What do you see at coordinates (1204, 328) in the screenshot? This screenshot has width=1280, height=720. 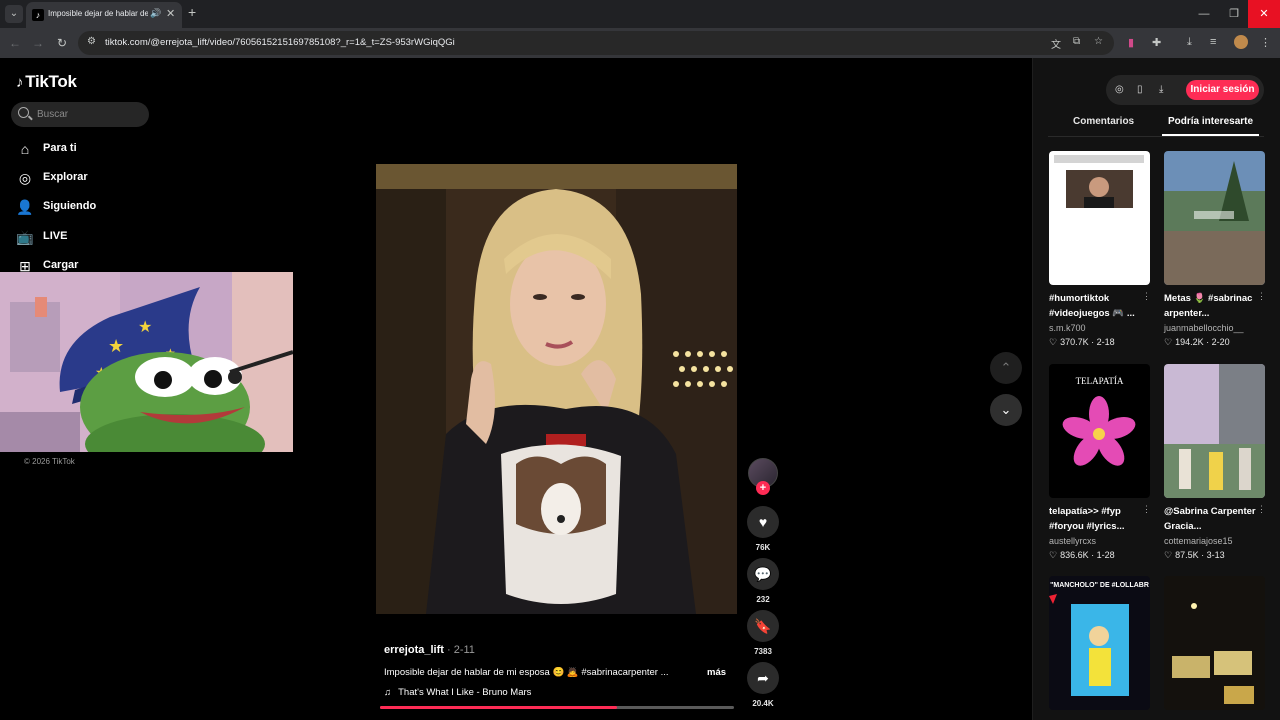 I see `card-author: juanmabellocchio__` at bounding box center [1204, 328].